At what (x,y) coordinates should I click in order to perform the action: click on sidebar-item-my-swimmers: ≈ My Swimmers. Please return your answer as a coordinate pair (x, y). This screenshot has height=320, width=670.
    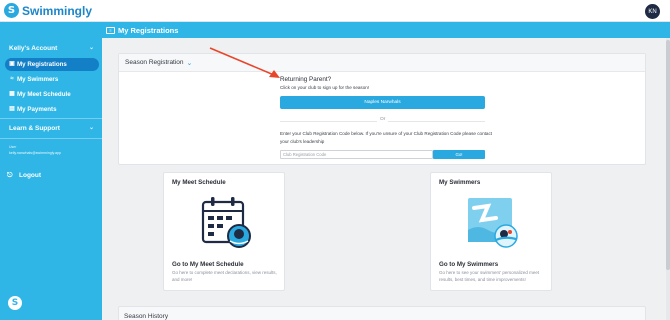
    Looking at the image, I should click on (52, 79).